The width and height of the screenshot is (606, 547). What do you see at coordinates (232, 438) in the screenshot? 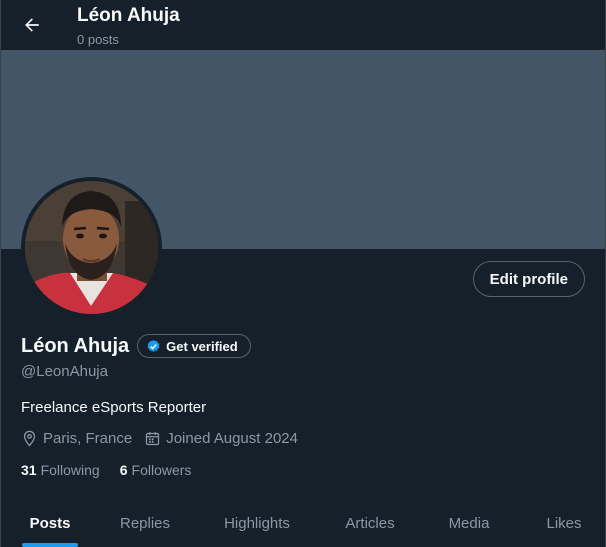
I see `joined-text: Joined August 2024` at bounding box center [232, 438].